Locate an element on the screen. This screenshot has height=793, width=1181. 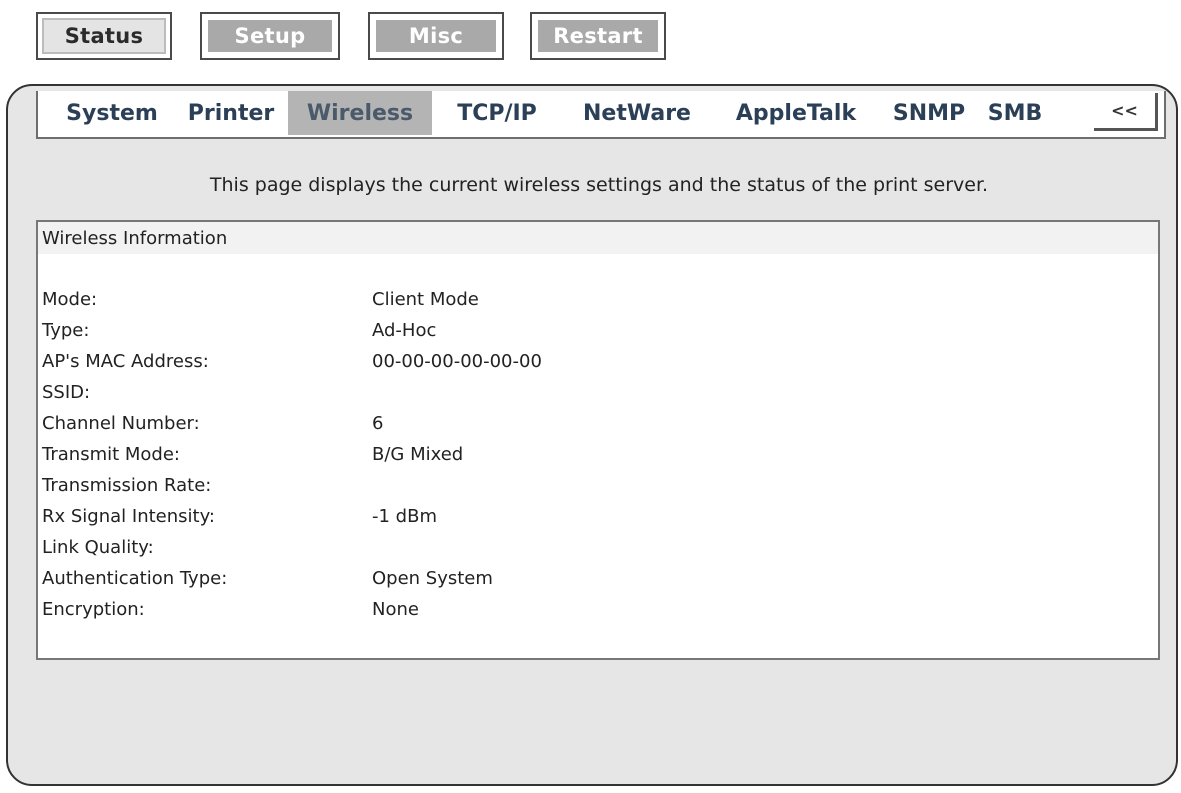
section-title: Wireless Information is located at coordinates (598, 238).